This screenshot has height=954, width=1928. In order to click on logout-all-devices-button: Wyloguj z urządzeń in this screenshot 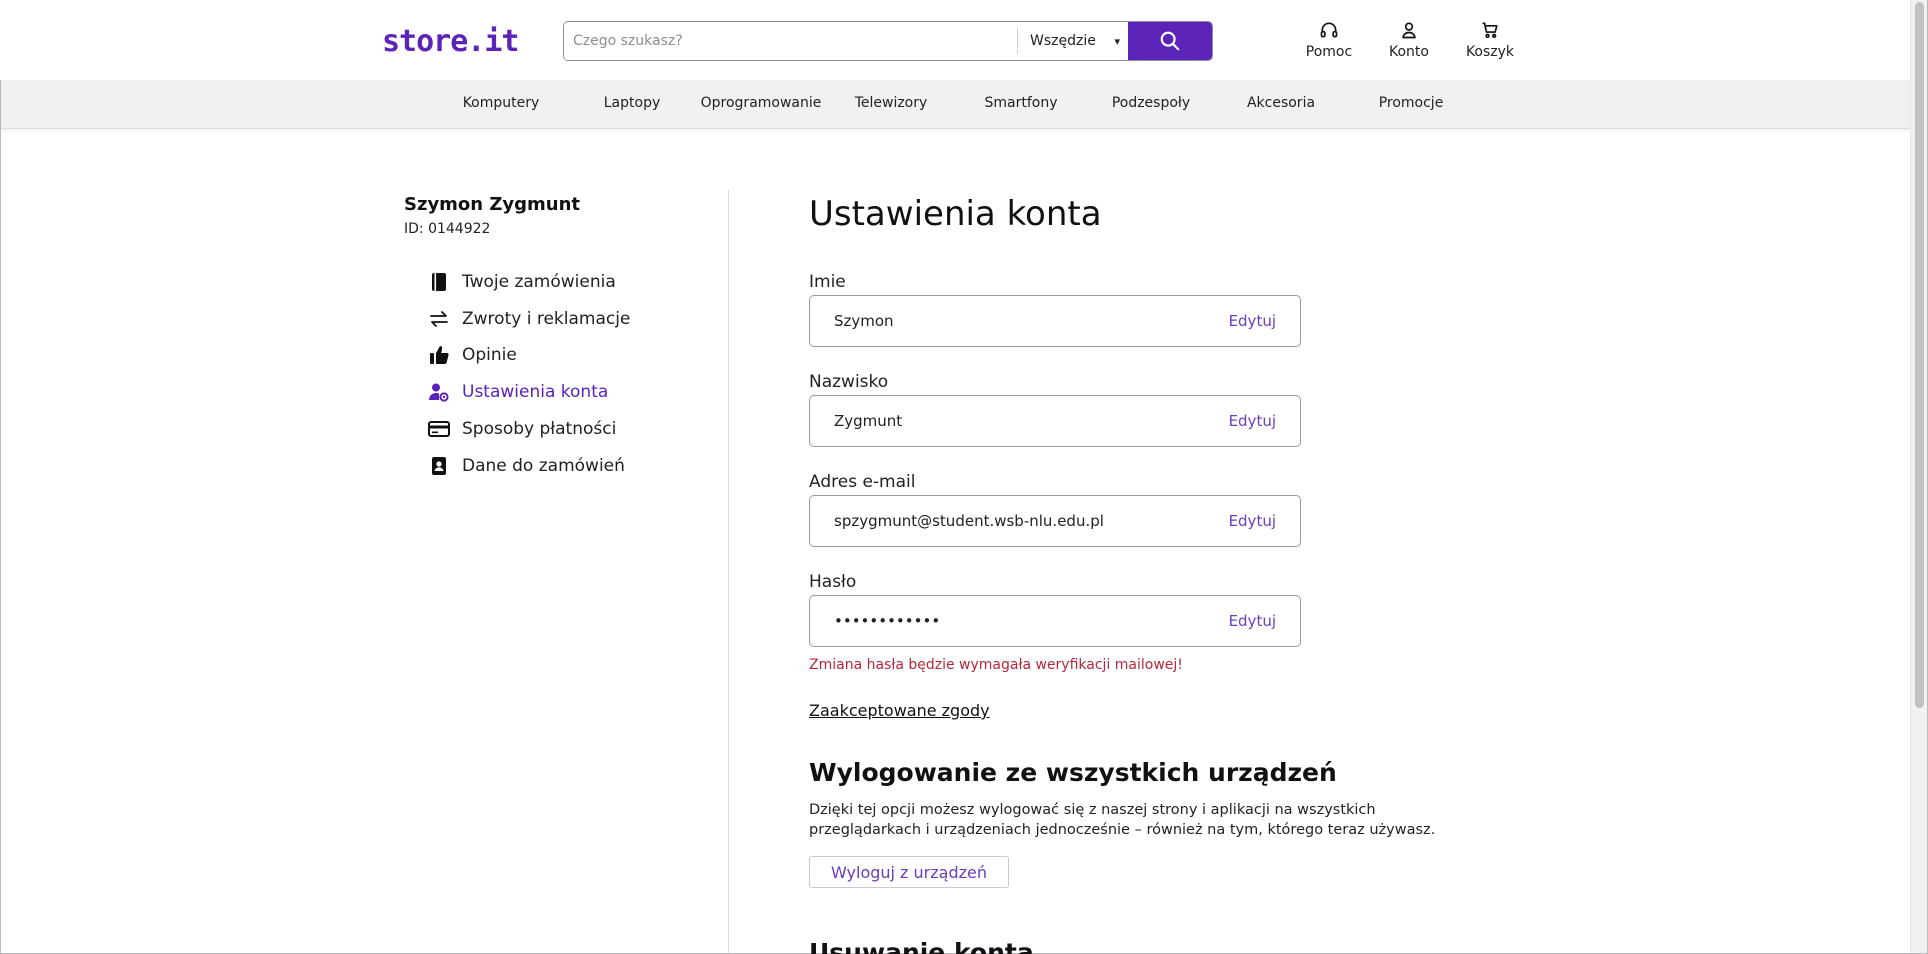, I will do `click(909, 872)`.